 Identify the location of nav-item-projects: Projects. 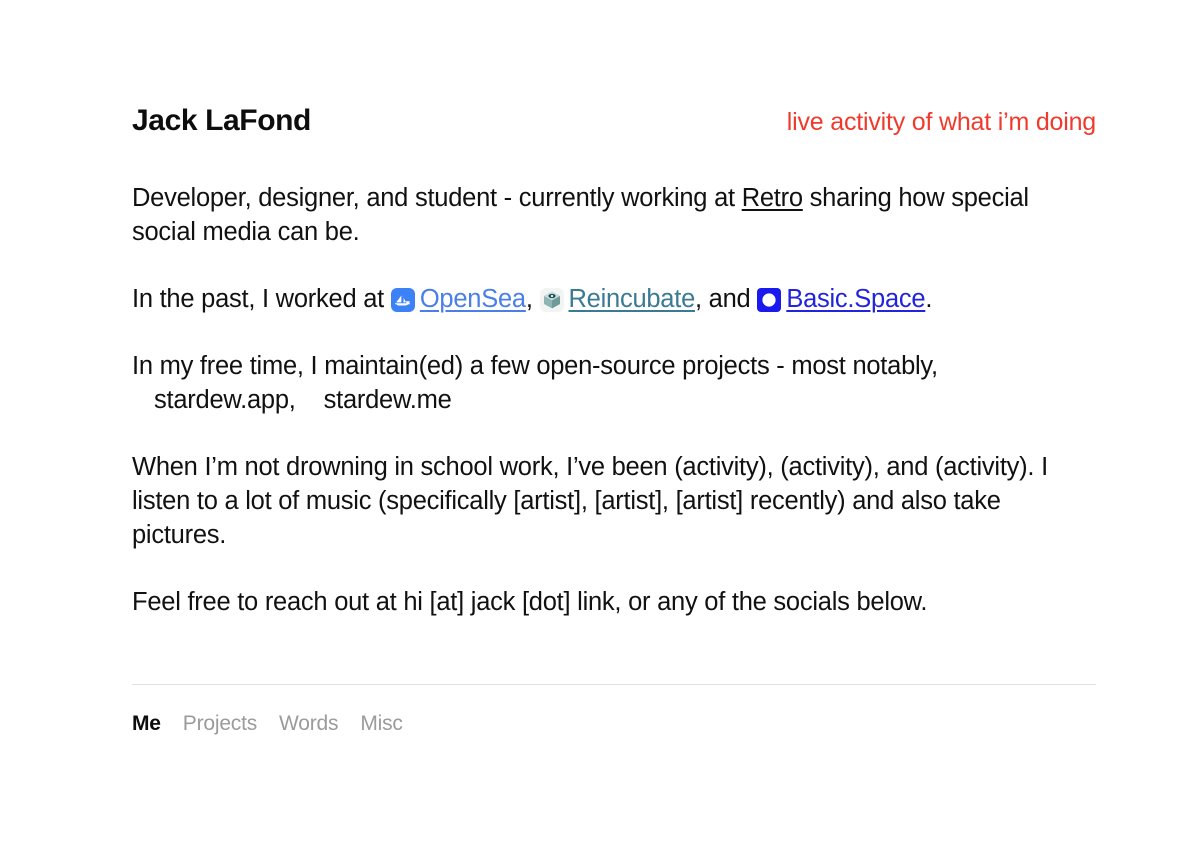
(220, 724).